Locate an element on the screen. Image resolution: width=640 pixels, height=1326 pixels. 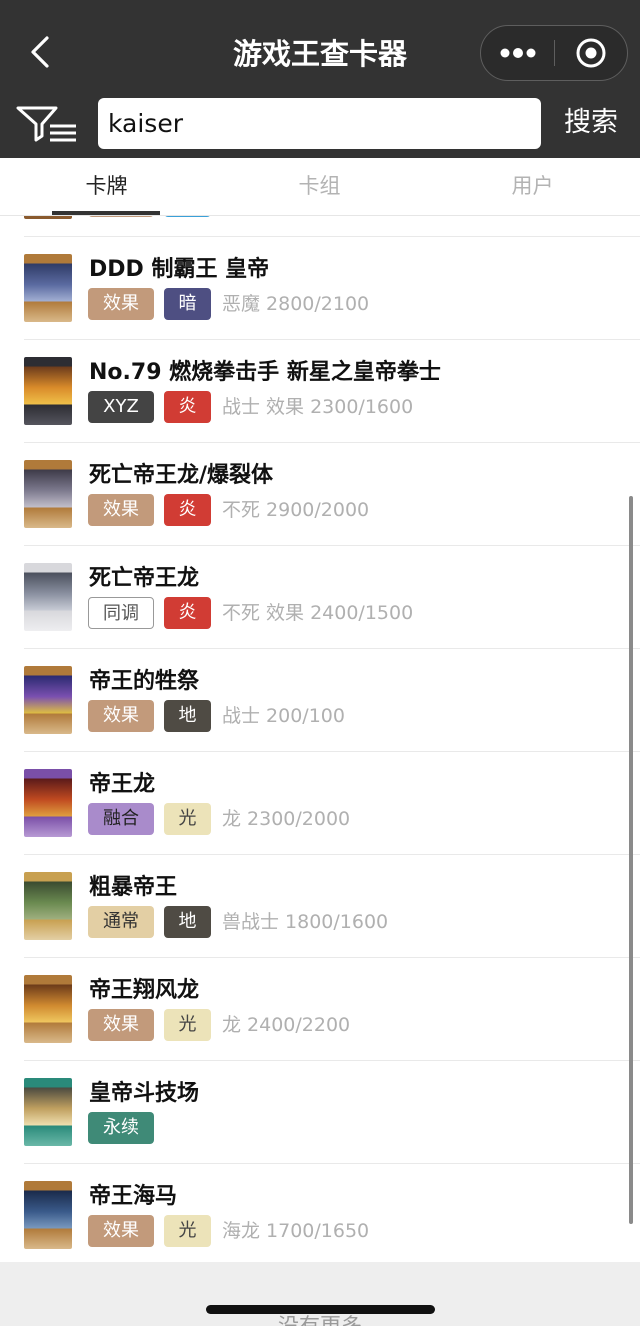
card-type-tag: 融合 is located at coordinates (121, 819).